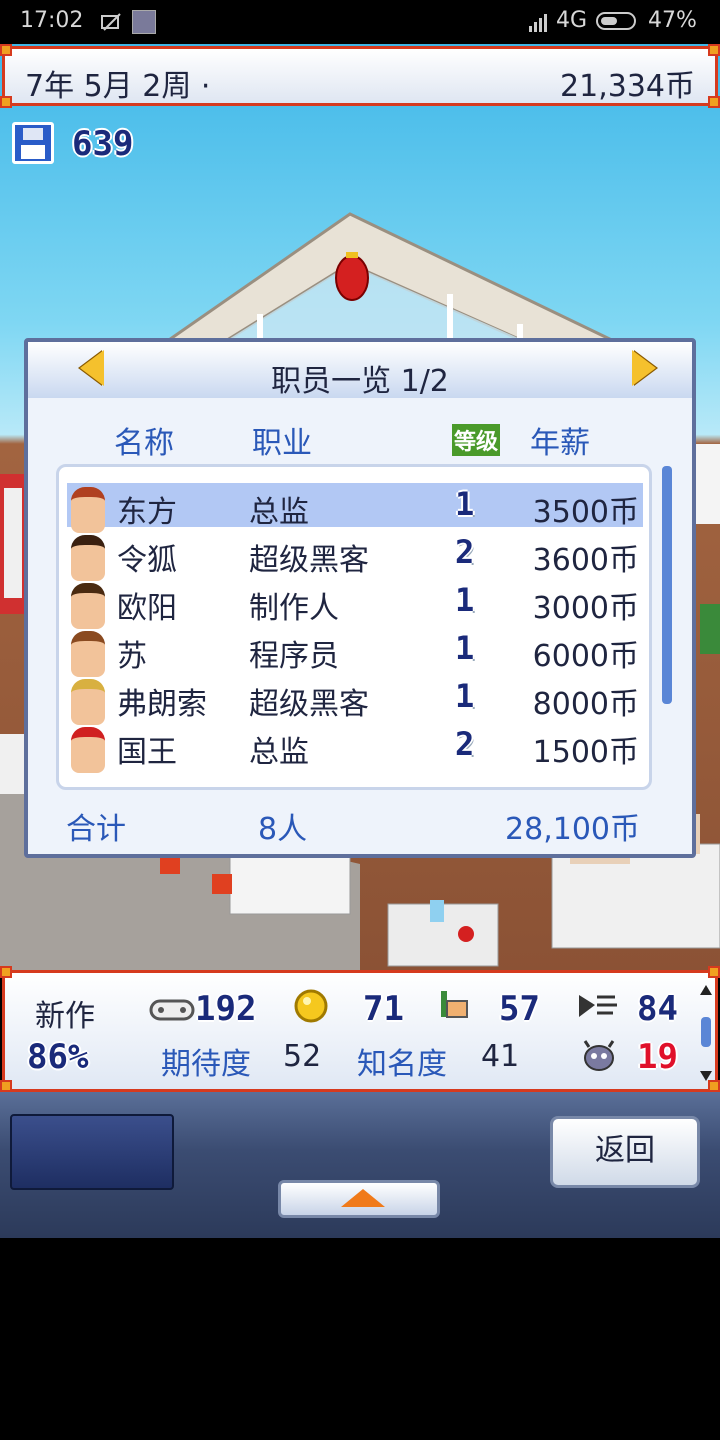  Describe the element at coordinates (144, 443) in the screenshot. I see `column-name: 名称` at that location.